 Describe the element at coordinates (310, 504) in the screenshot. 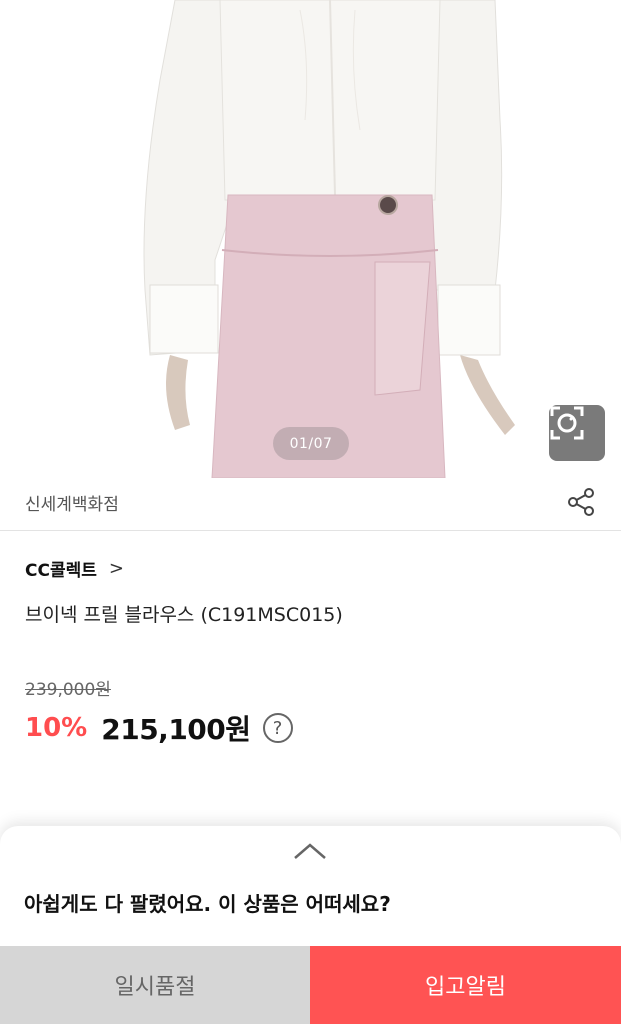

I see `seller-row: 신세계백화점` at that location.